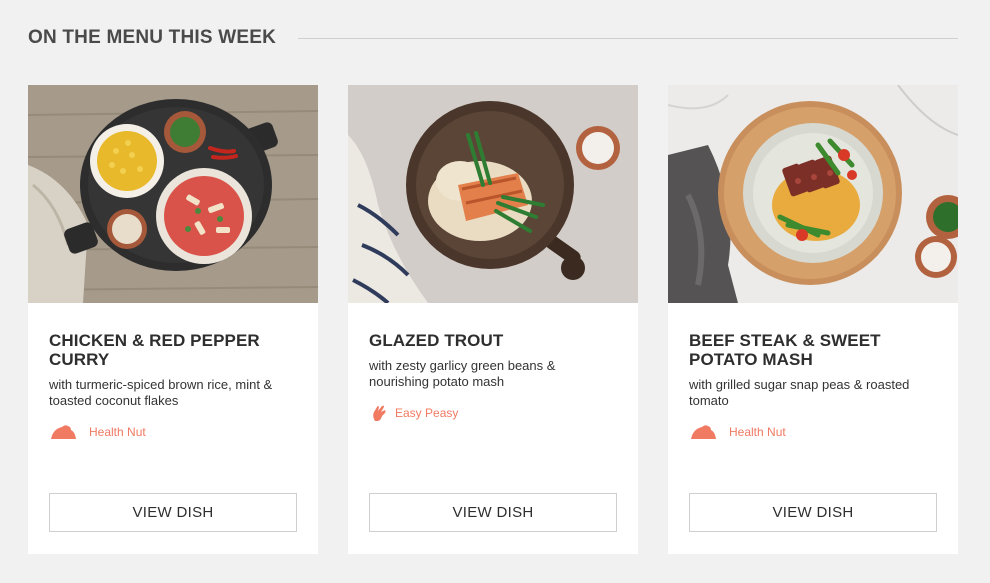 Image resolution: width=990 pixels, height=583 pixels. I want to click on section-header: ON THE MENU THIS WEEK, so click(493, 38).